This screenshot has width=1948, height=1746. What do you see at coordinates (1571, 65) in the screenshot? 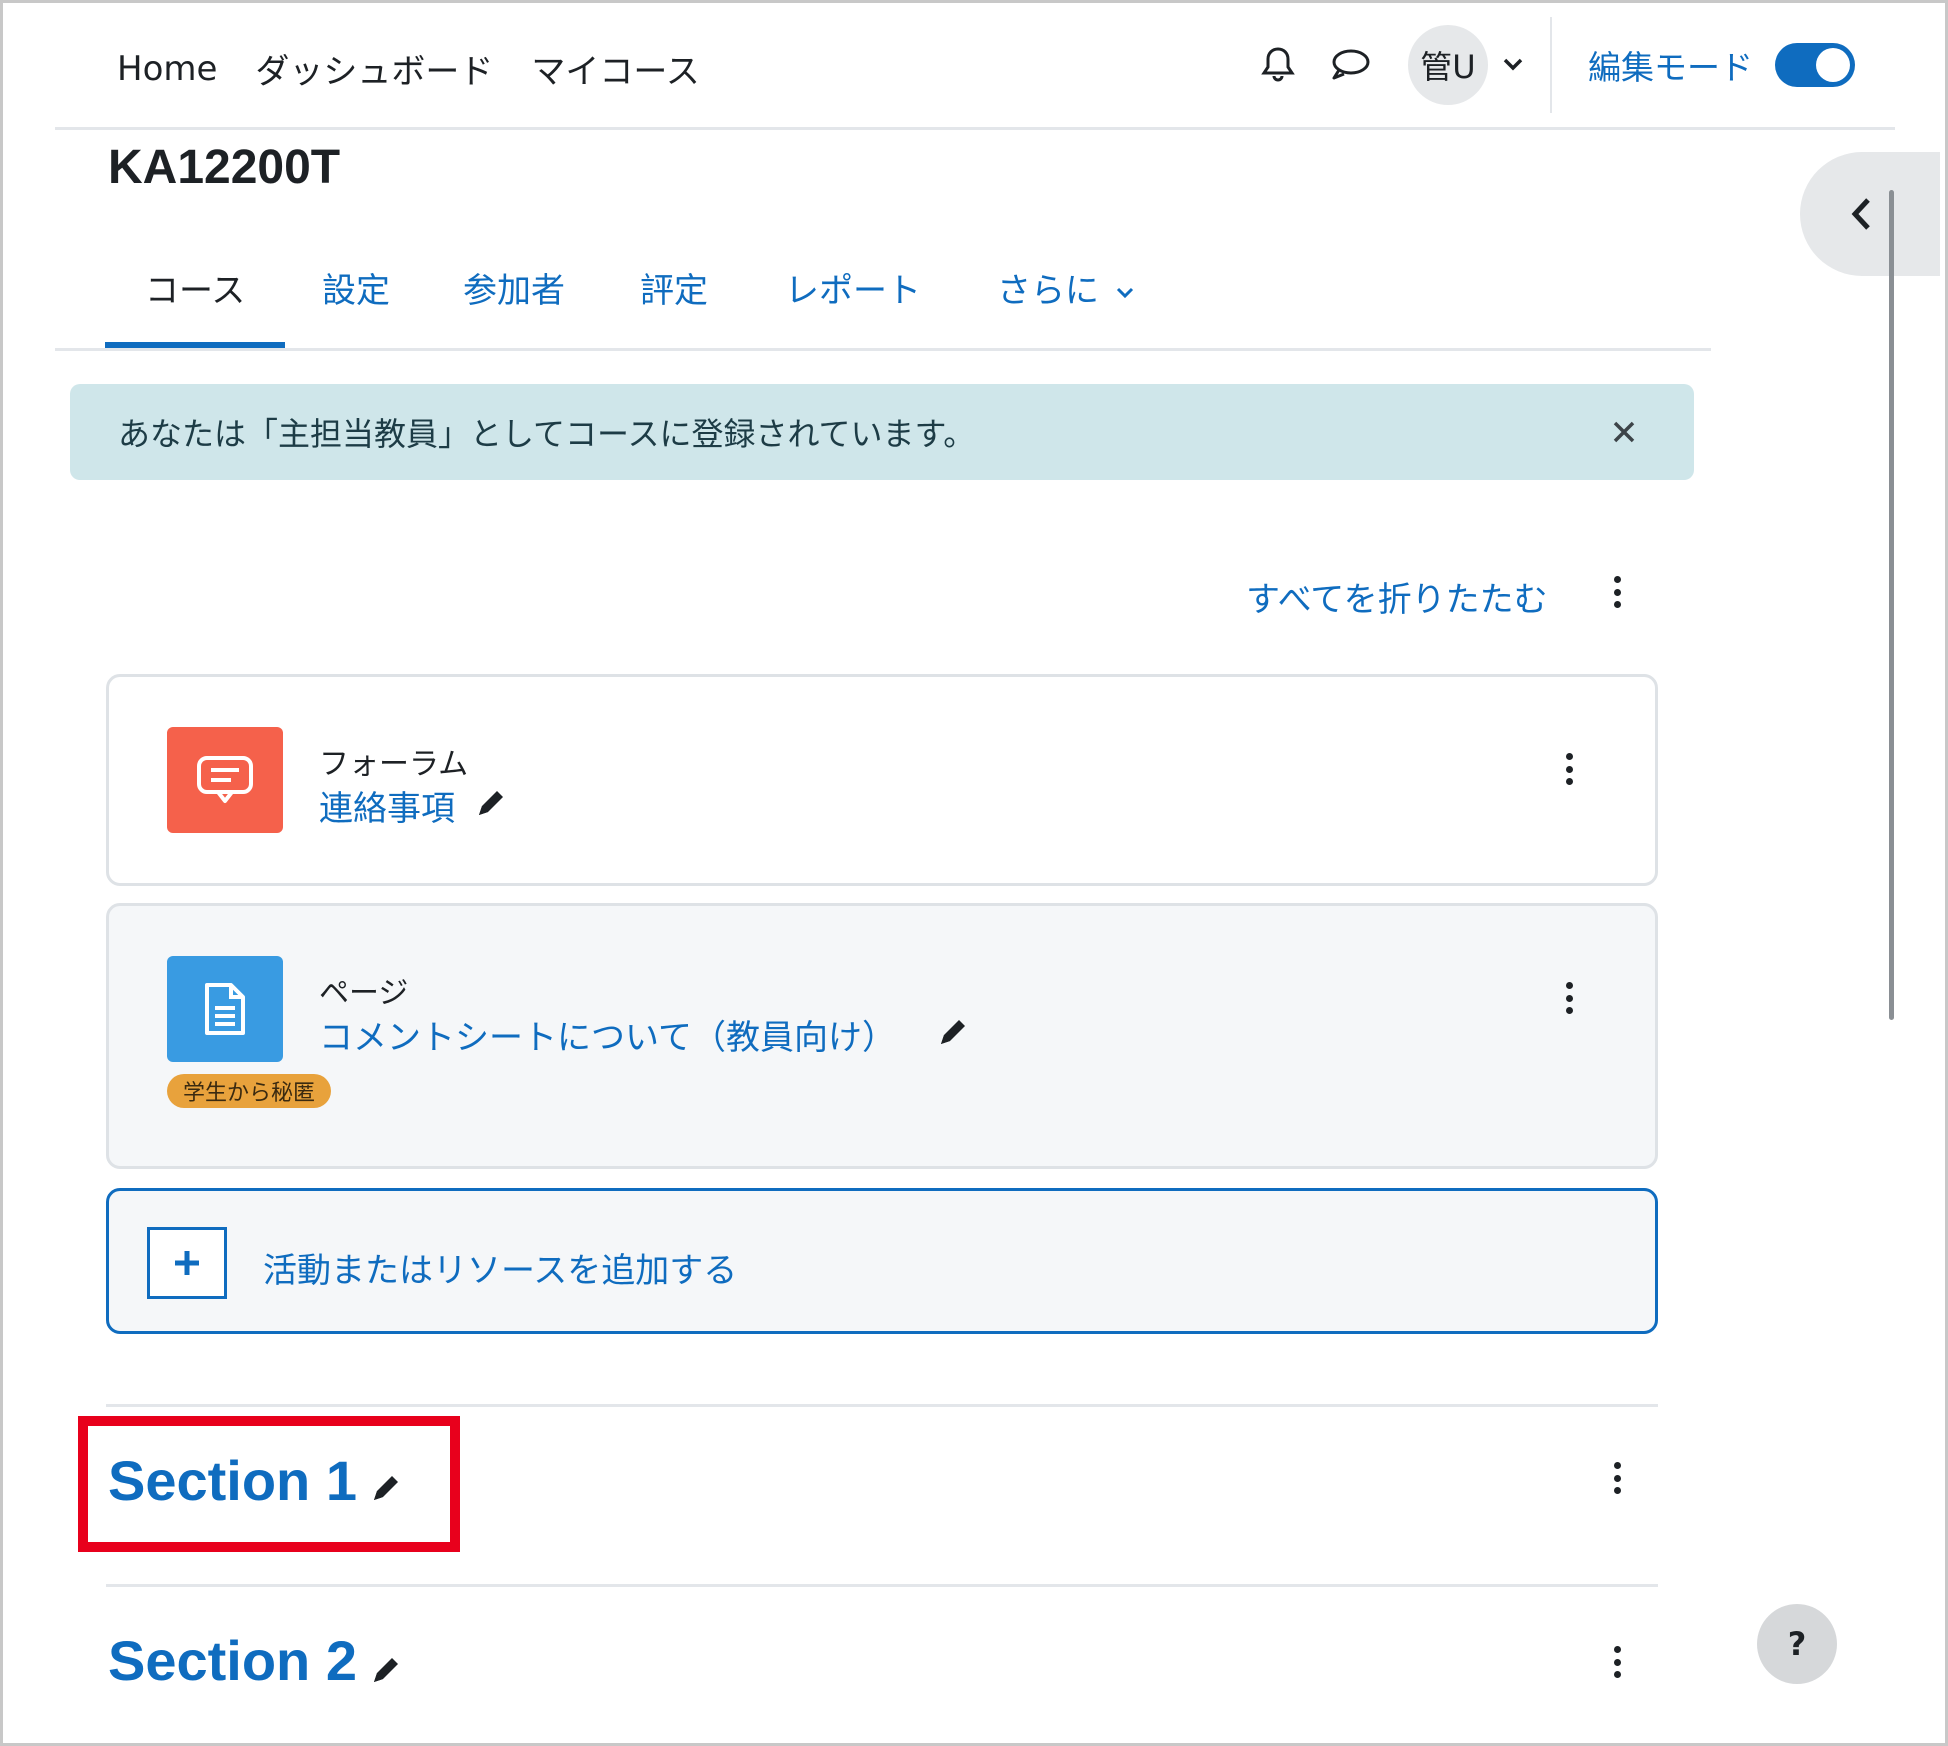
I see `navbar-user-area: 管U 編集モード` at bounding box center [1571, 65].